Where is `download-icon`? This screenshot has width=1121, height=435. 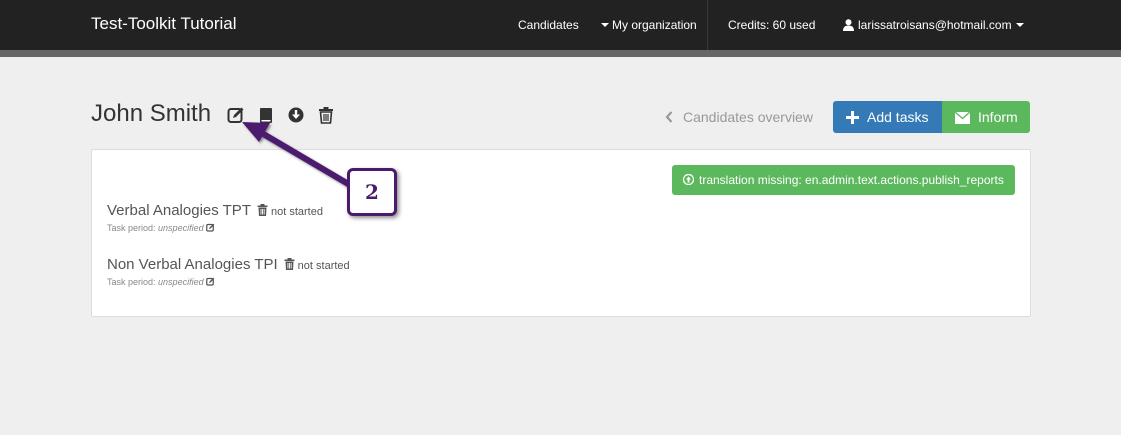 download-icon is located at coordinates (296, 115).